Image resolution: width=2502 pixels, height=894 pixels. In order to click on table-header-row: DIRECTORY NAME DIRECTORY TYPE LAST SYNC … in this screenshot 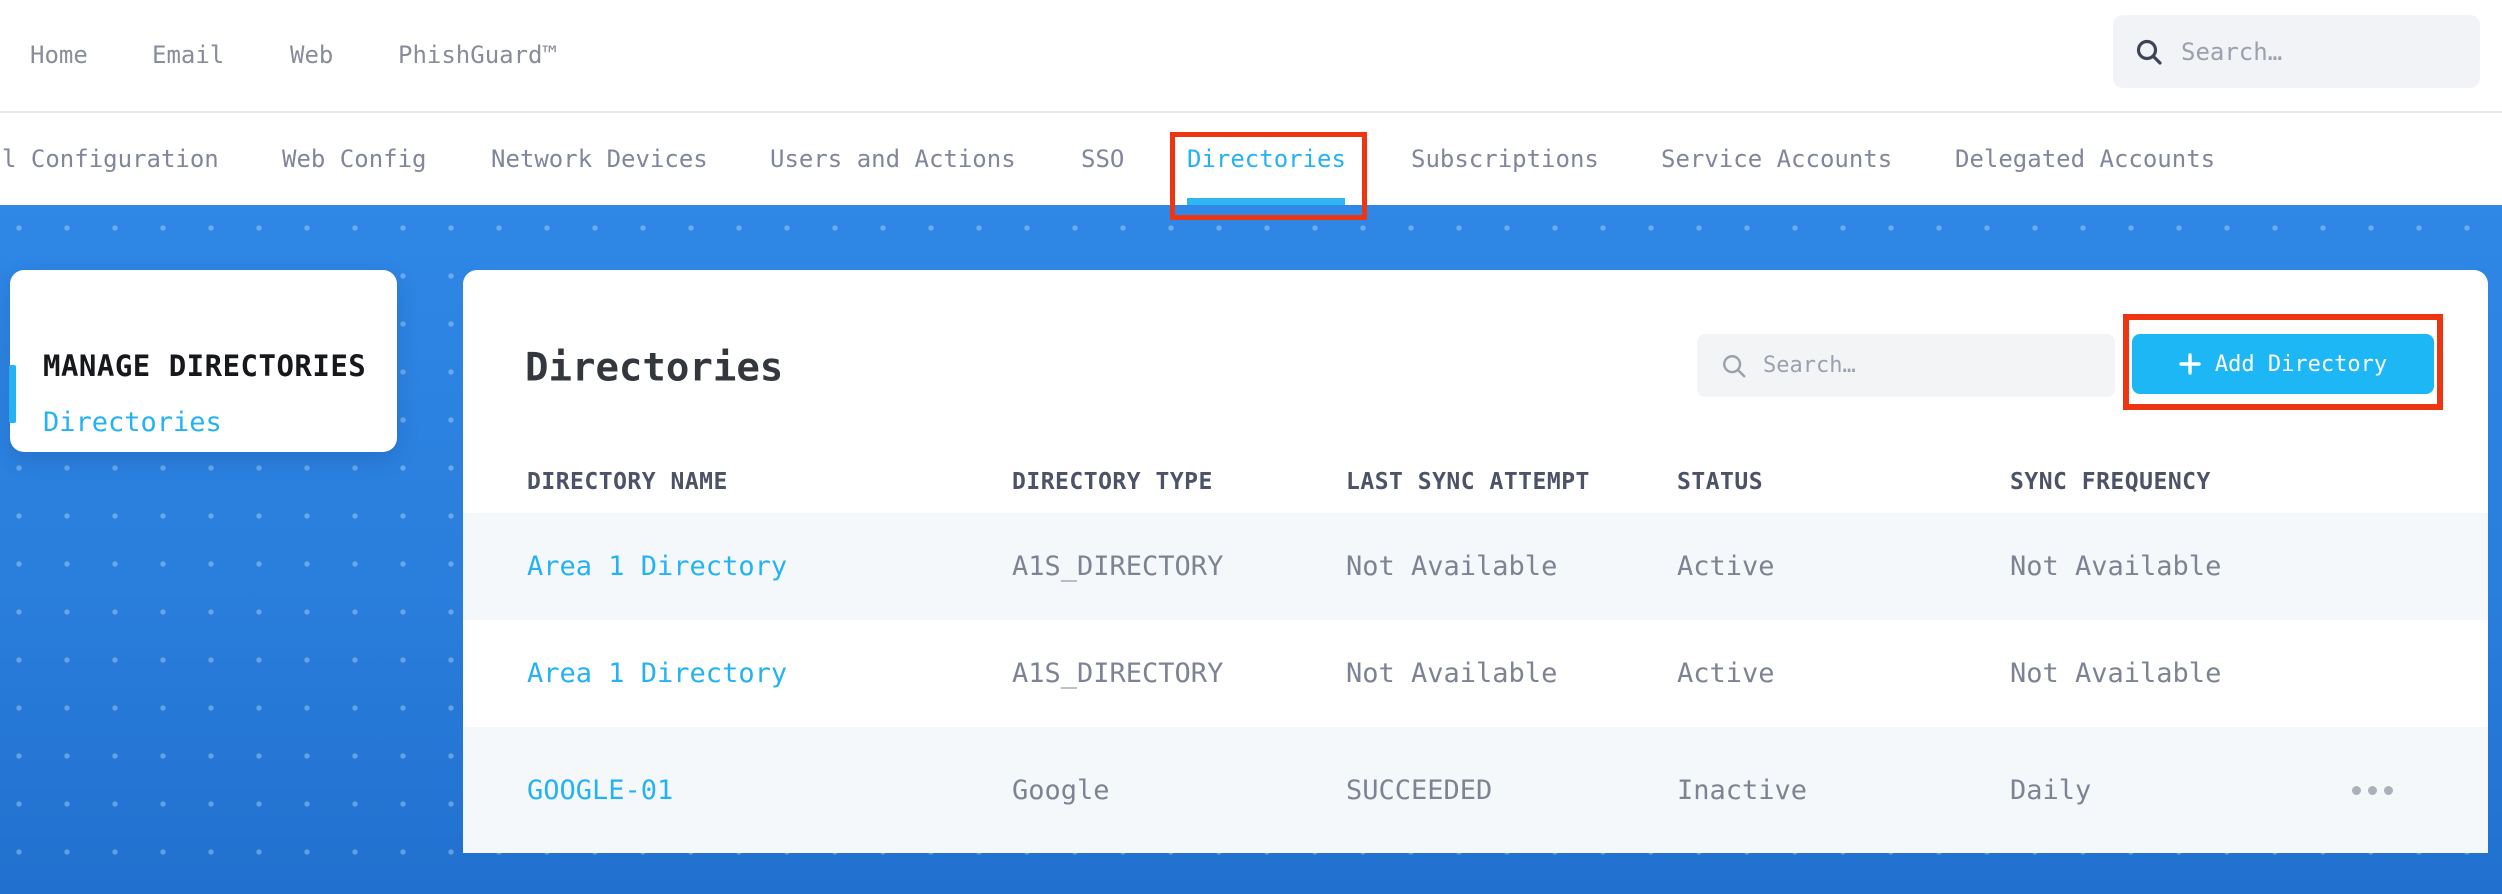, I will do `click(1475, 482)`.